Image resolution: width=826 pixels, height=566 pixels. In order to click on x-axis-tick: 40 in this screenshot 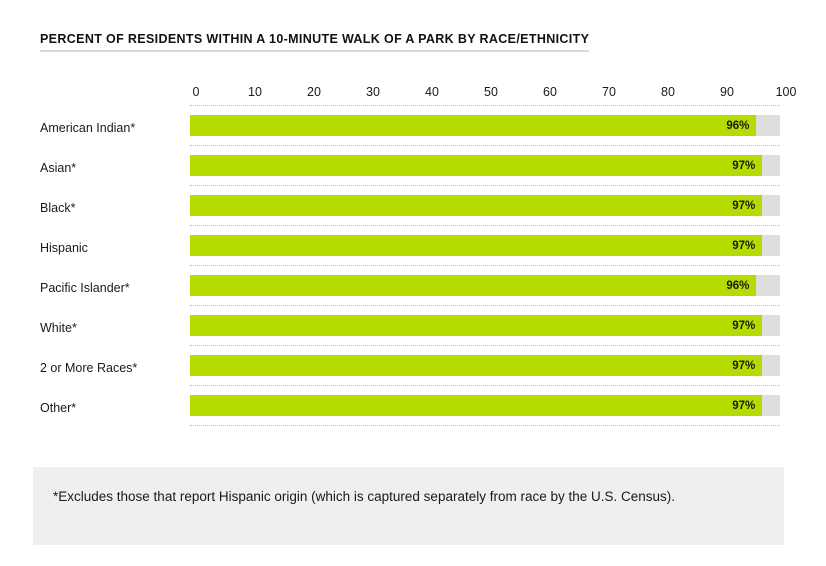, I will do `click(432, 92)`.